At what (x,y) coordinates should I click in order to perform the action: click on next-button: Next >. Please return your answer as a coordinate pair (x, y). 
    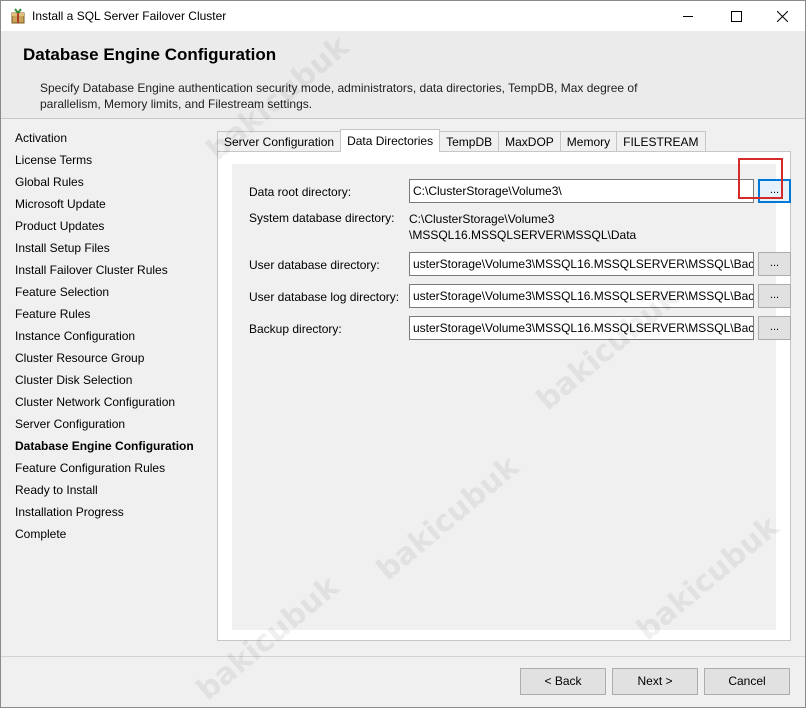
    Looking at the image, I should click on (655, 681).